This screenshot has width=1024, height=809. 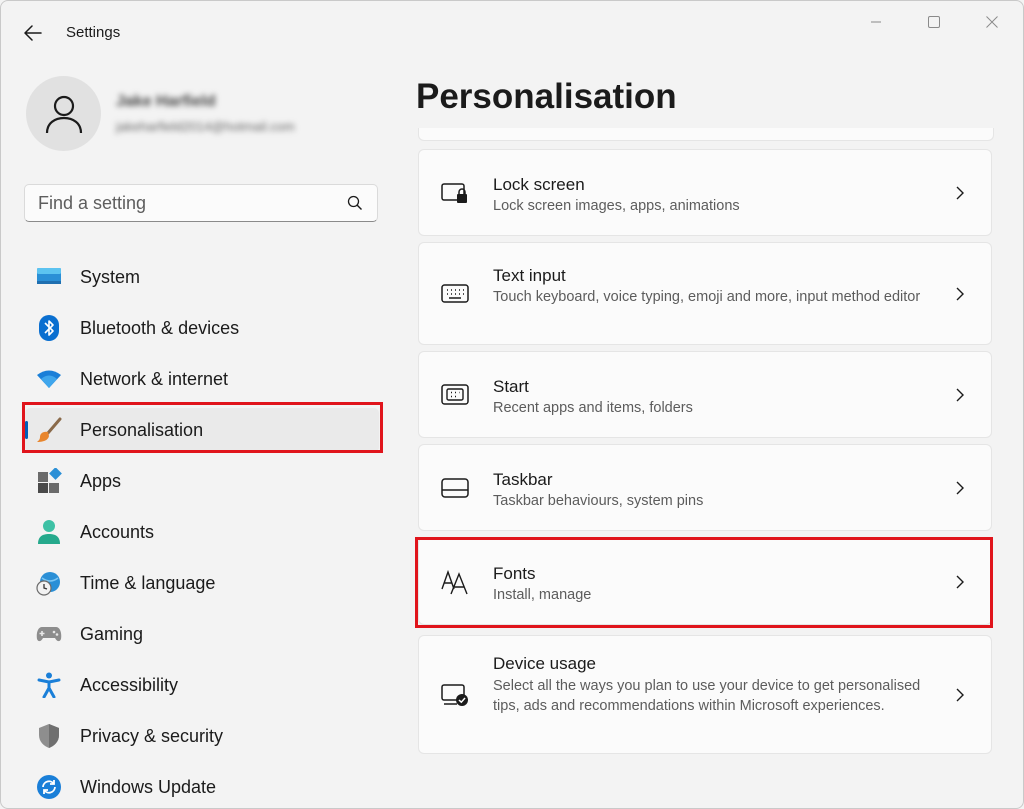 What do you see at coordinates (166, 101) in the screenshot?
I see `profile-name: Jake Harfield` at bounding box center [166, 101].